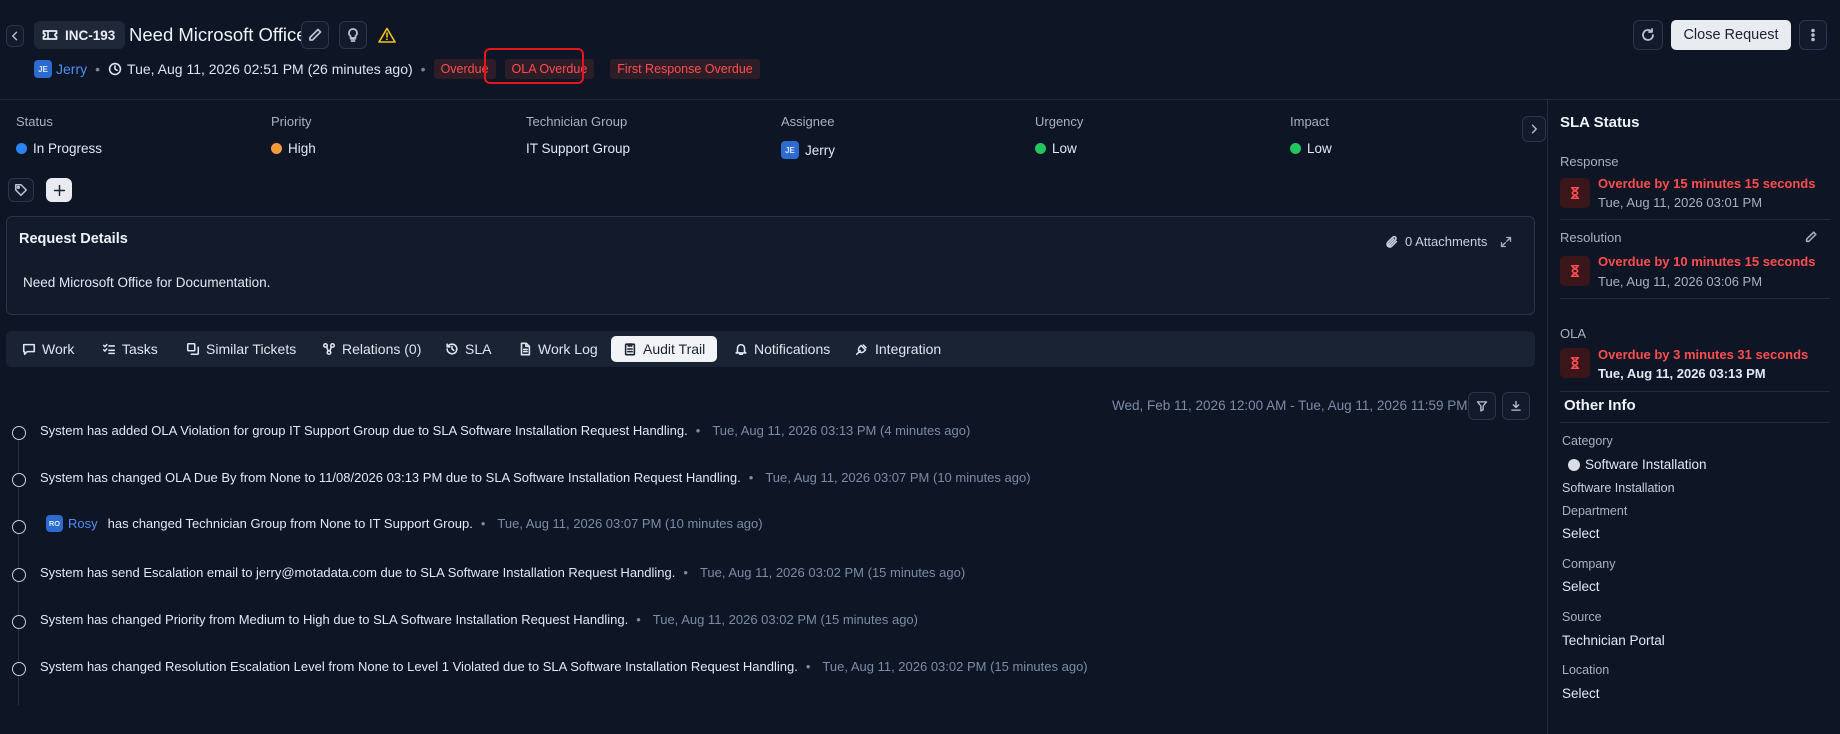 The height and width of the screenshot is (734, 1840). I want to click on close-request-button: Close Request, so click(1731, 35).